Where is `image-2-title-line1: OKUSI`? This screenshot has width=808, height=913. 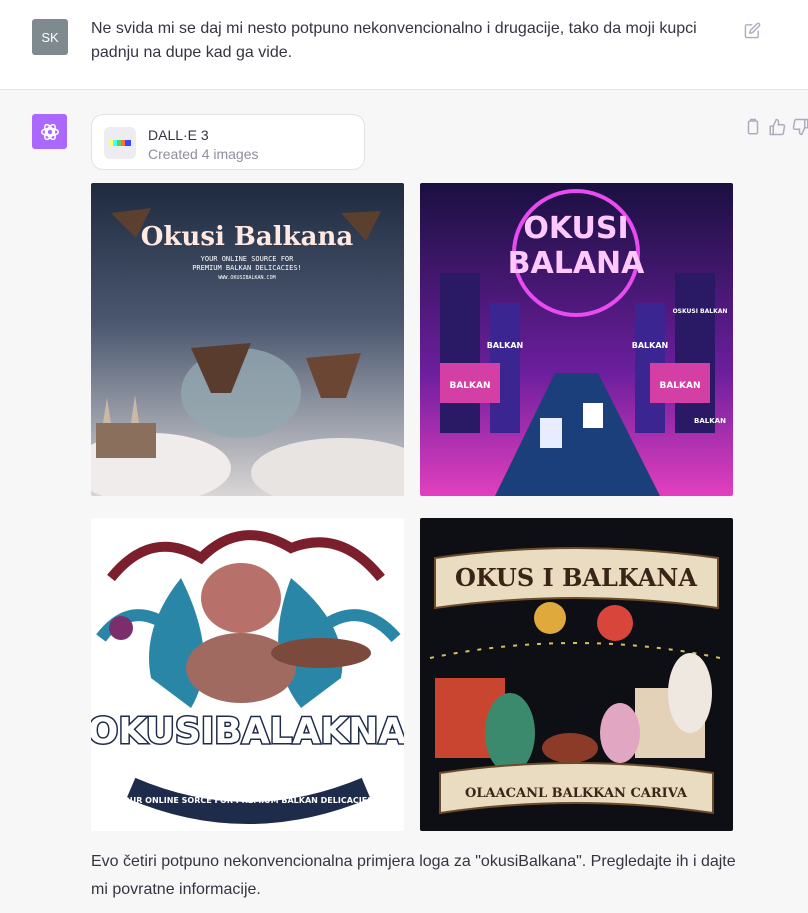 image-2-title-line1: OKUSI is located at coordinates (575, 228).